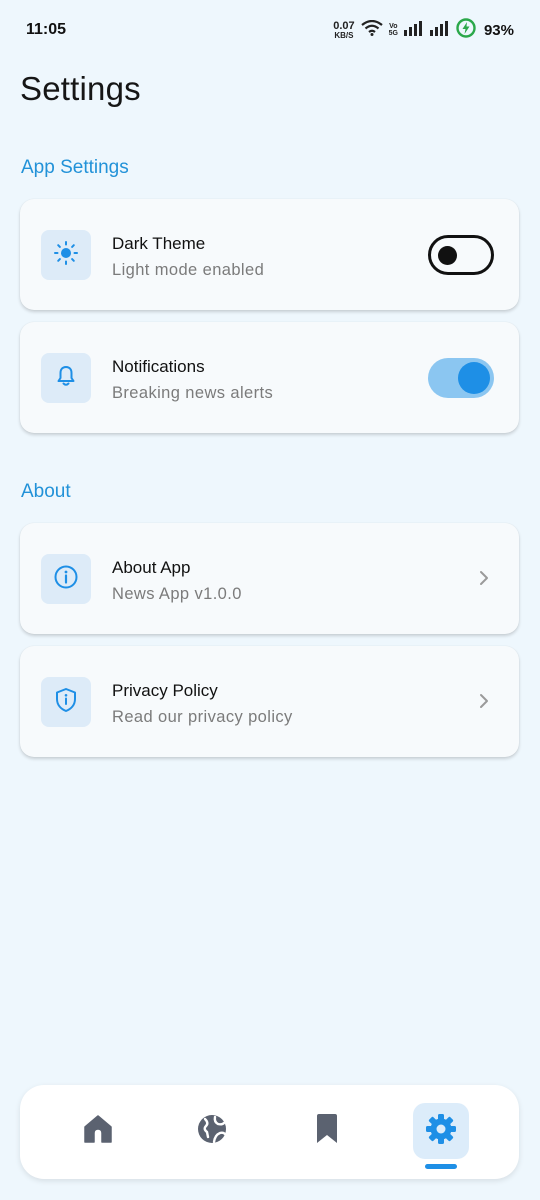  I want to click on sun-icon, so click(66, 255).